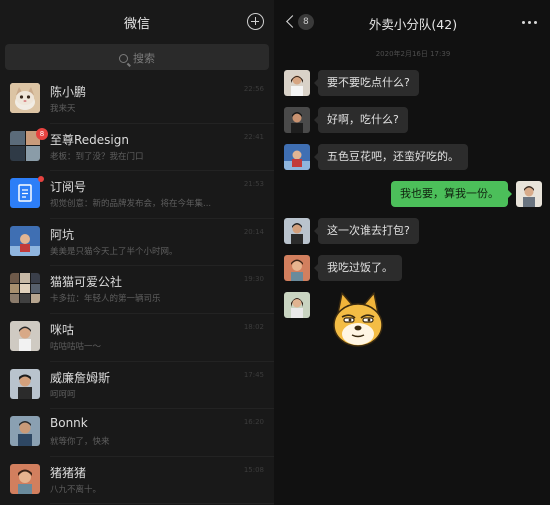 This screenshot has height=505, width=550. What do you see at coordinates (42, 133) in the screenshot?
I see `unread-badge: 8` at bounding box center [42, 133].